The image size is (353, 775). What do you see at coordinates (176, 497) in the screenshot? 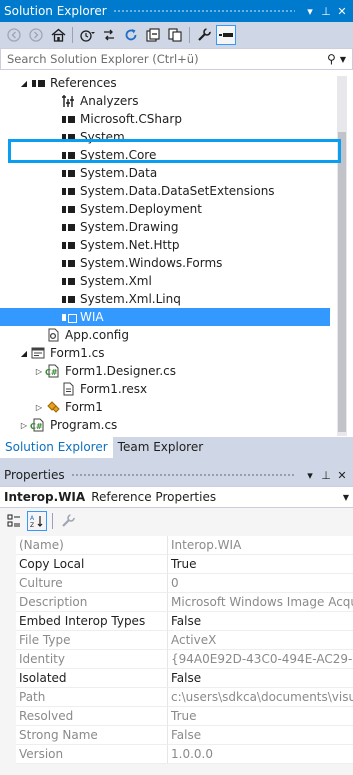
I see `object-selector: Interop.WIA Reference Properties ▼` at bounding box center [176, 497].